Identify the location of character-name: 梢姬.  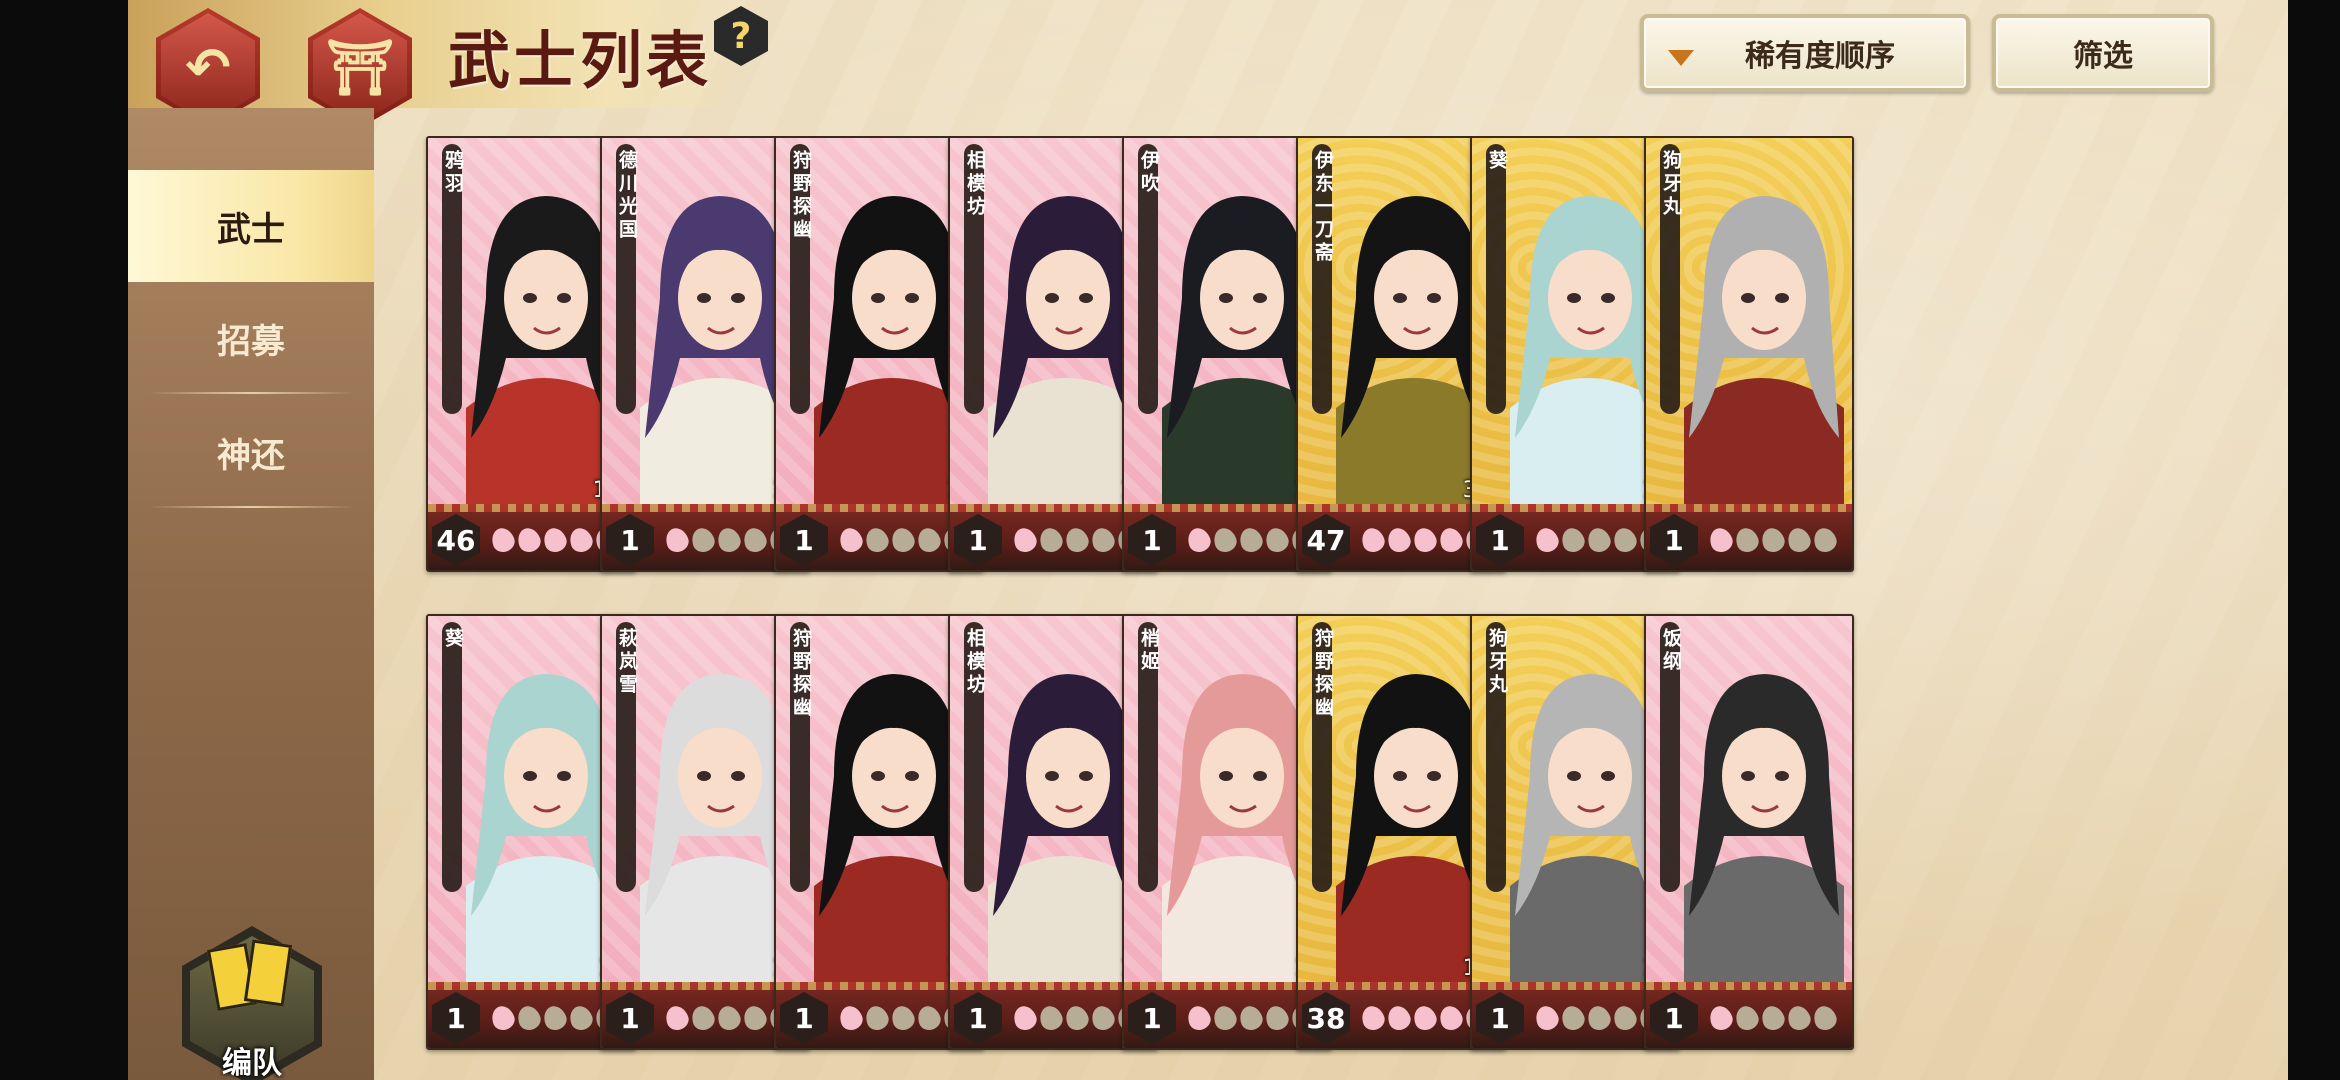
(1149, 651).